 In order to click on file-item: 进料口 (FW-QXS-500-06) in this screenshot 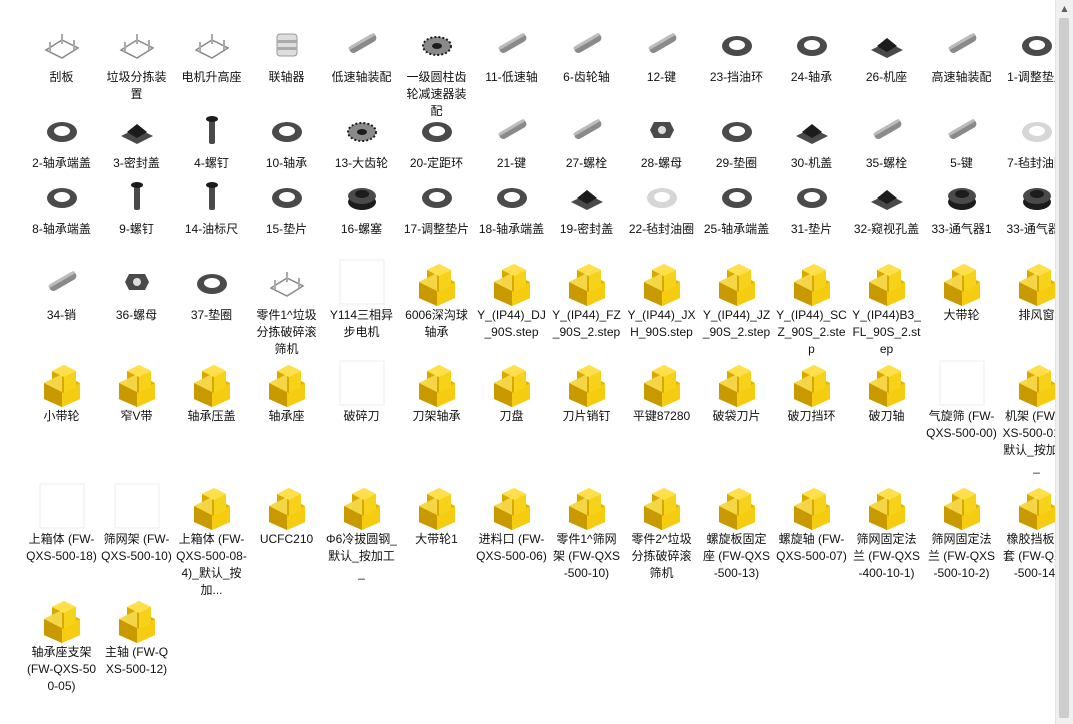, I will do `click(511, 523)`.